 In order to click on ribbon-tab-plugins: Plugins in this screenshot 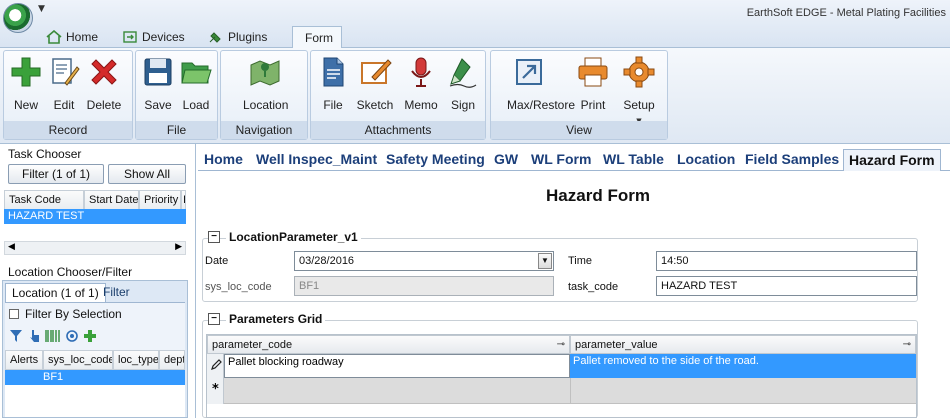, I will do `click(237, 37)`.